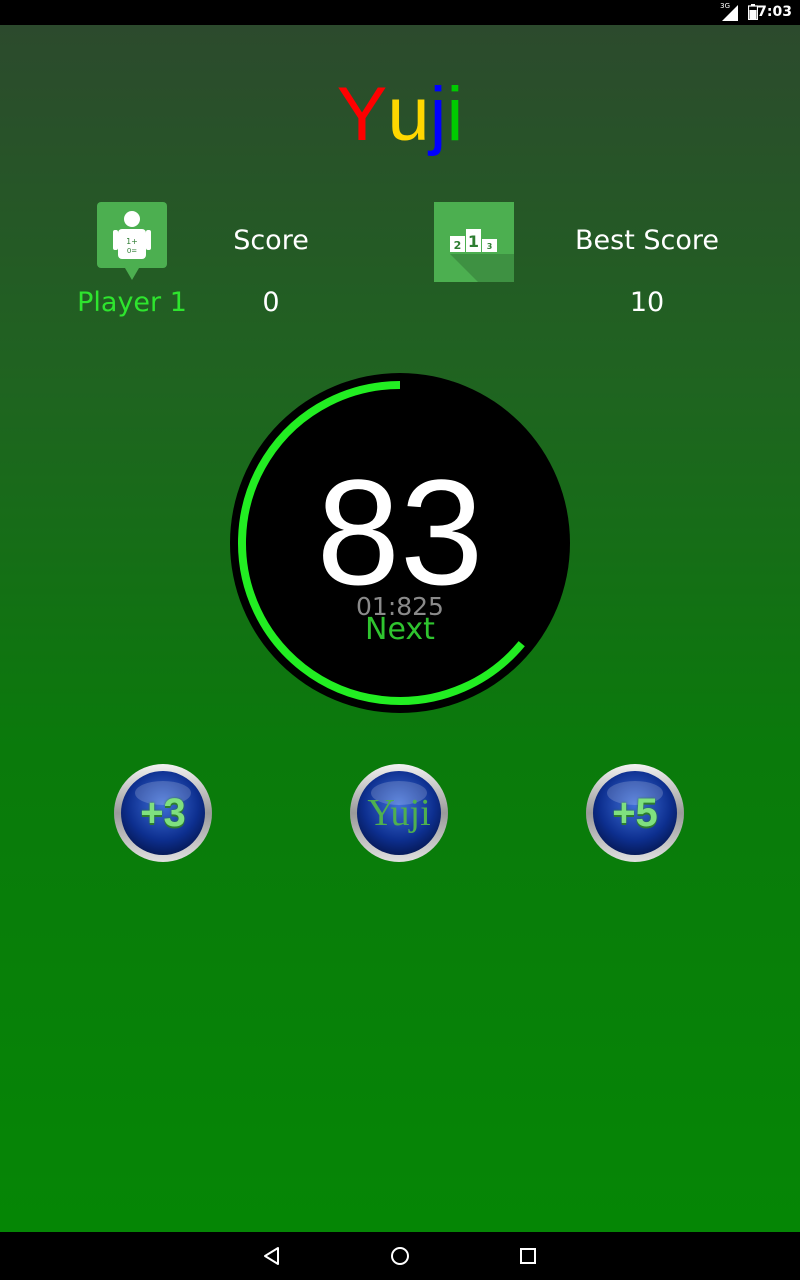  I want to click on podium-digit: 3, so click(490, 246).